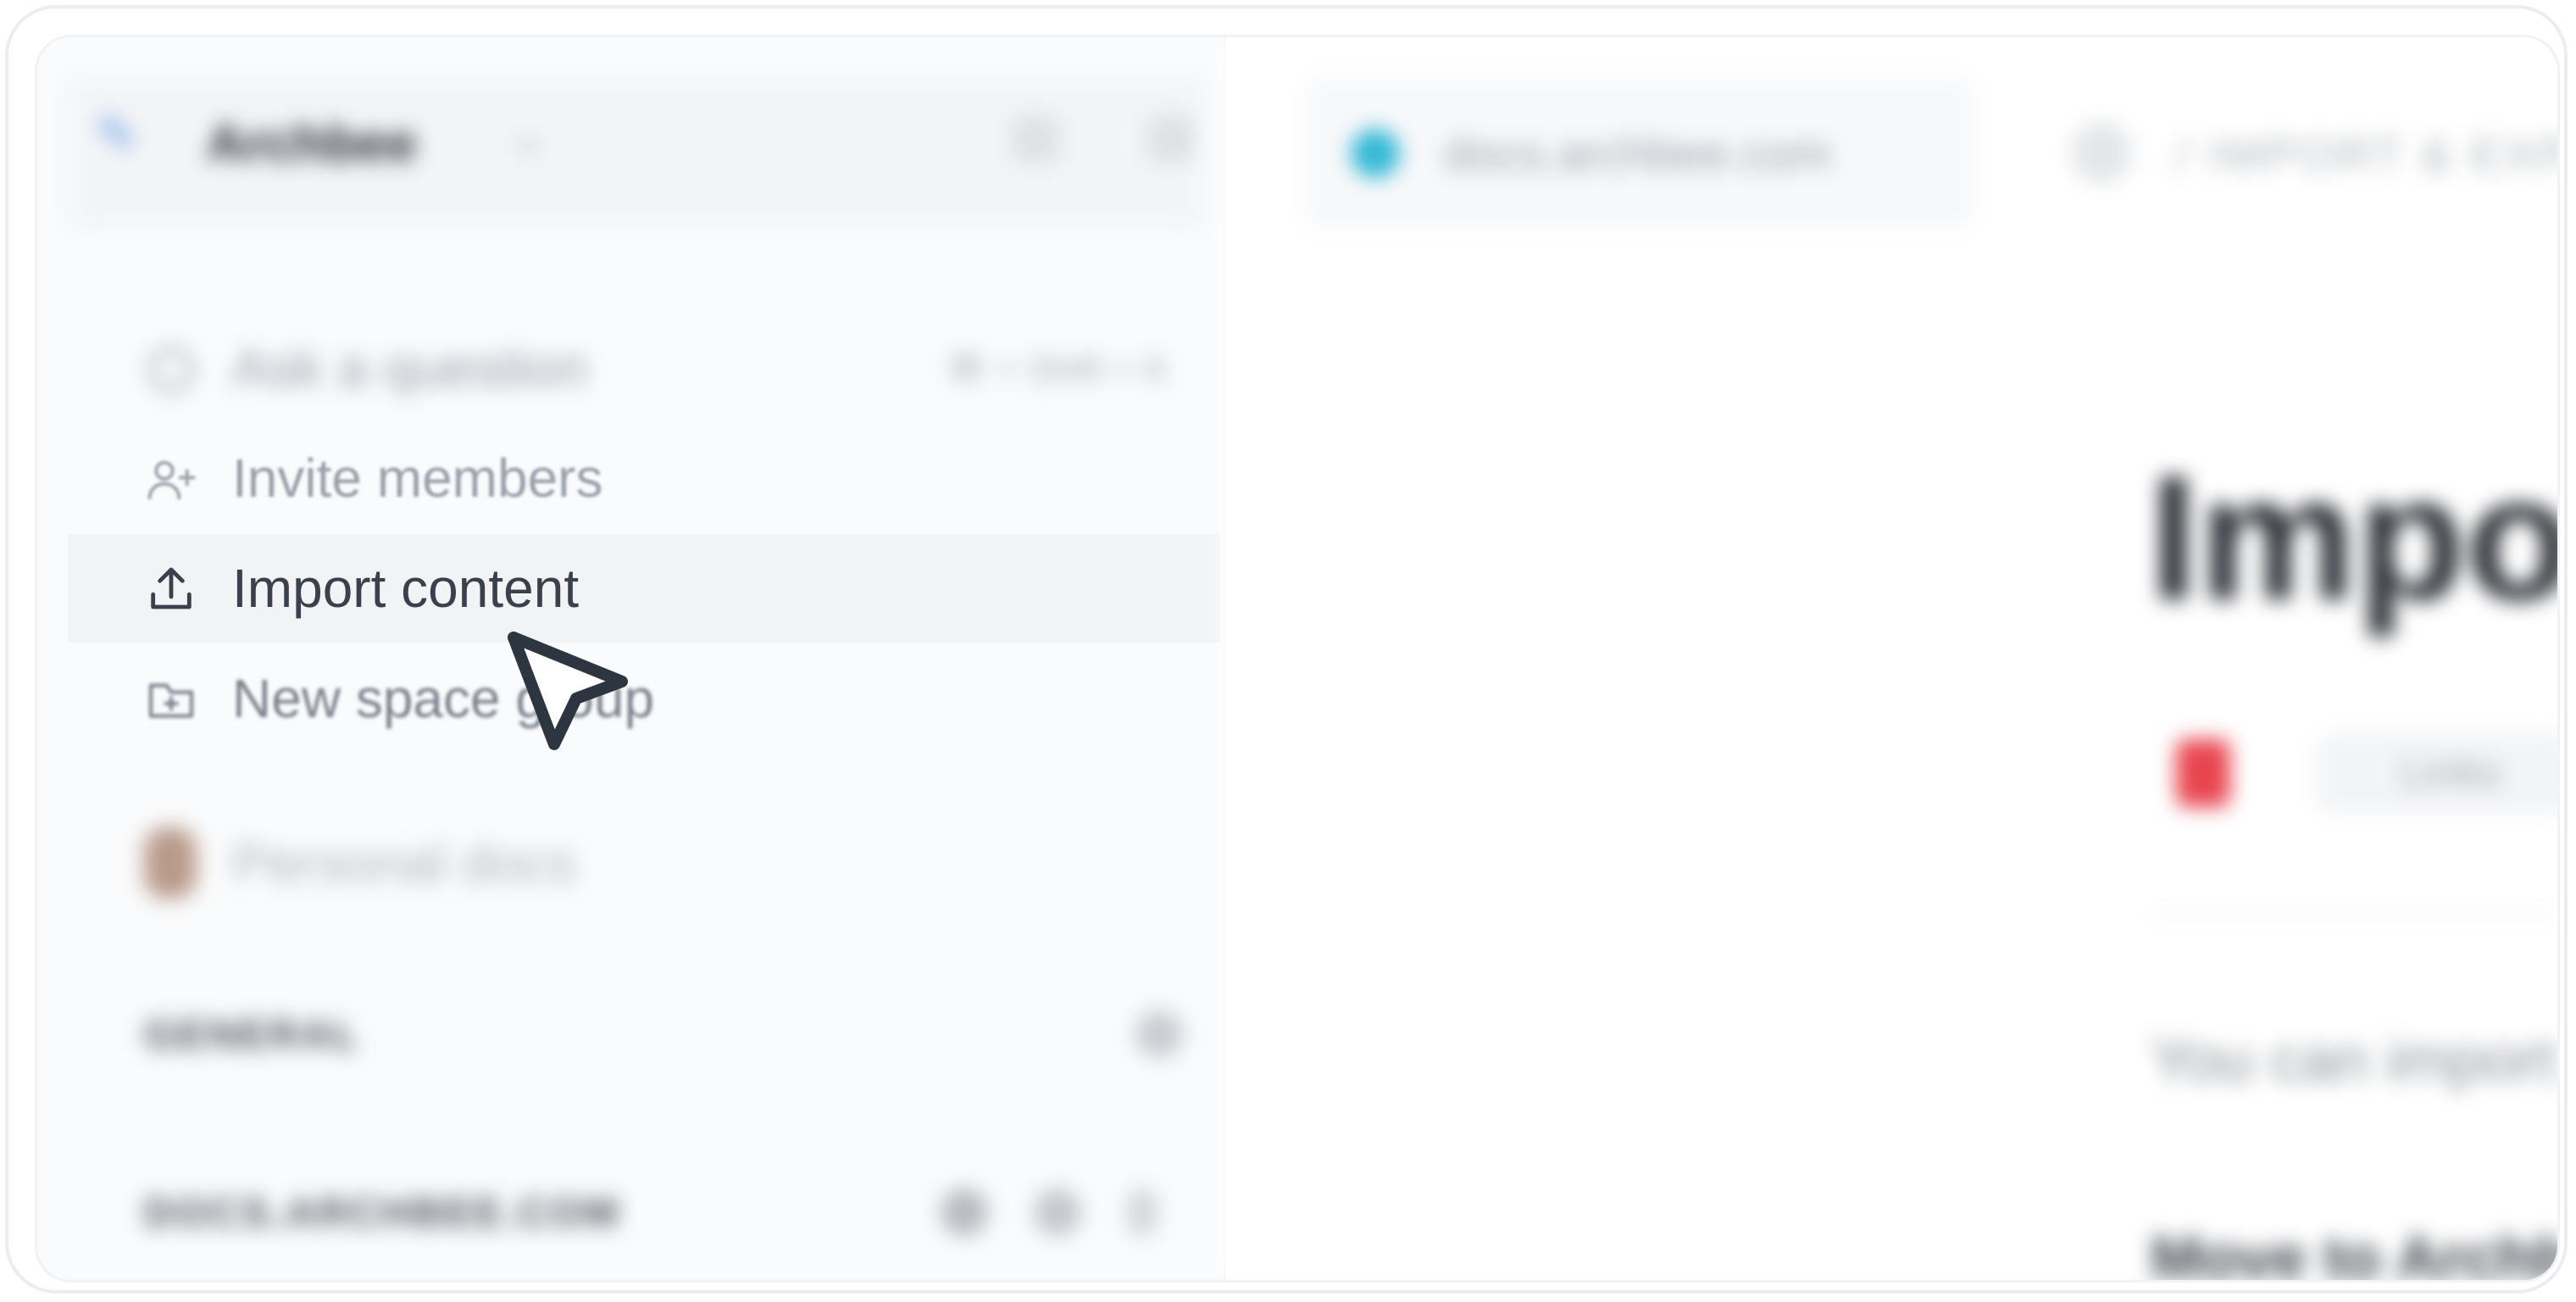 The height and width of the screenshot is (1302, 2576). I want to click on mouse-pointer-icon, so click(568, 691).